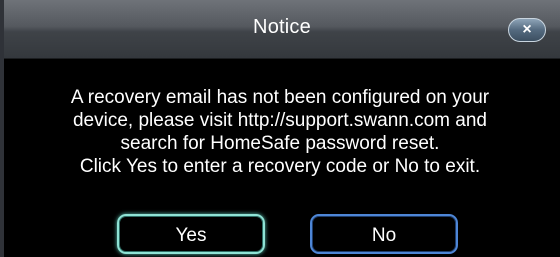  I want to click on message-line: search for HomeSafe password reset., so click(280, 143).